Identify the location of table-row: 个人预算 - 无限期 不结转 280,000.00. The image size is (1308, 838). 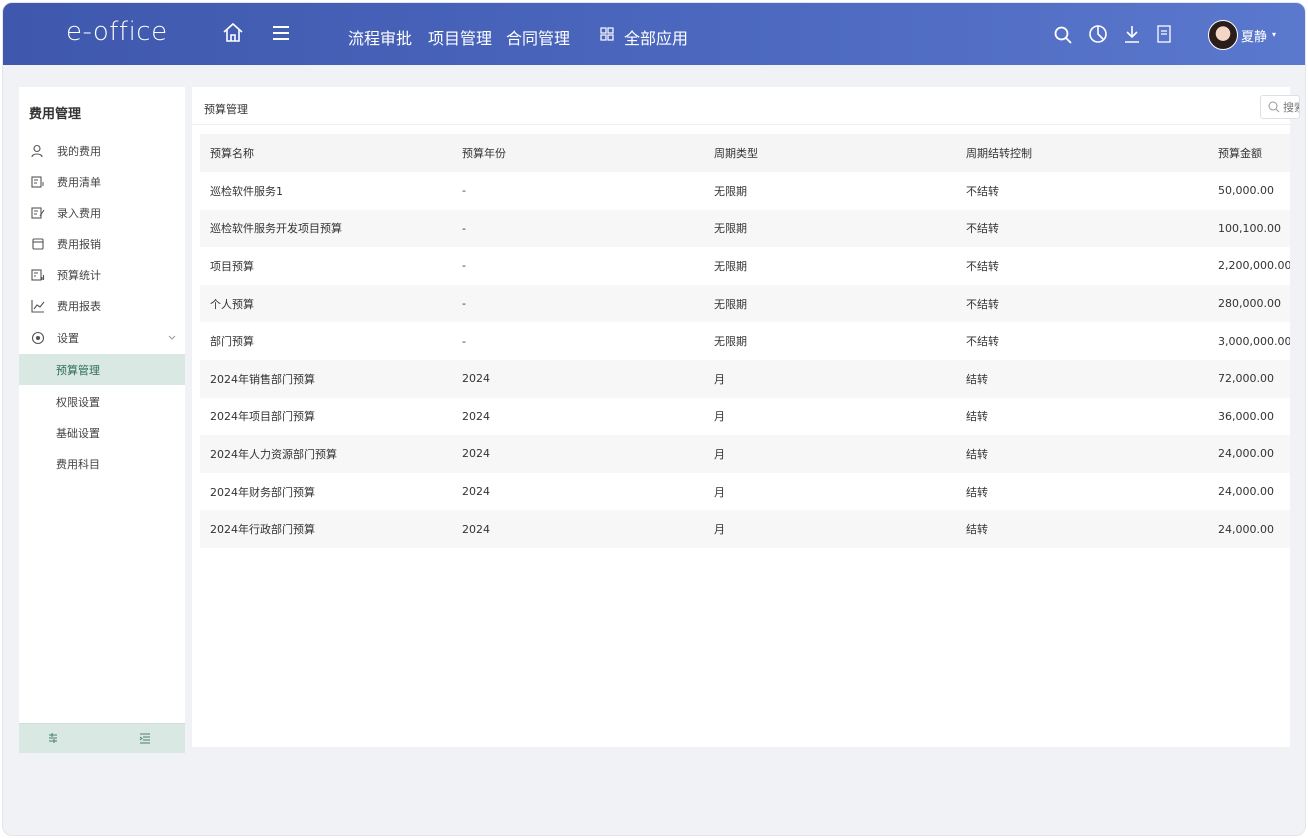
(745, 303).